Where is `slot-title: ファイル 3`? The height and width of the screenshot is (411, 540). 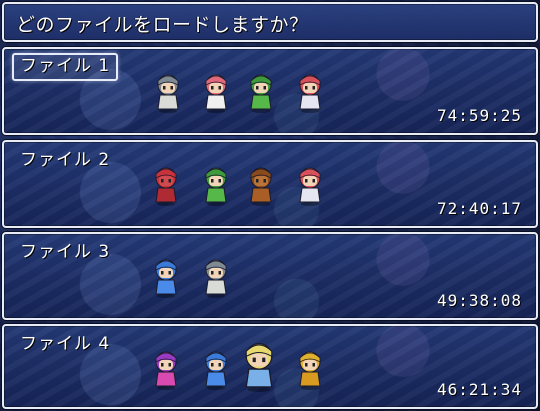 slot-title: ファイル 3 is located at coordinates (65, 252).